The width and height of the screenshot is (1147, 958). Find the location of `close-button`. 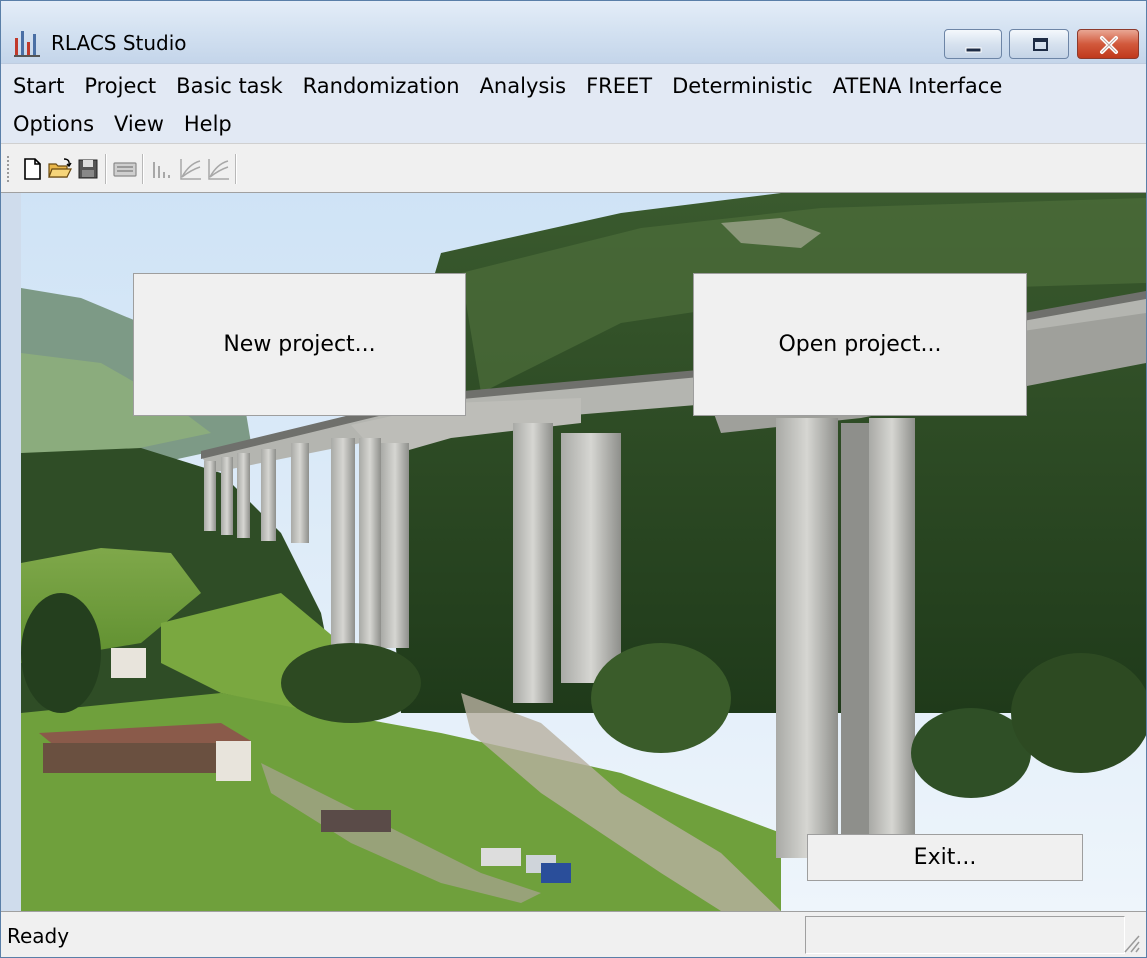

close-button is located at coordinates (1108, 44).